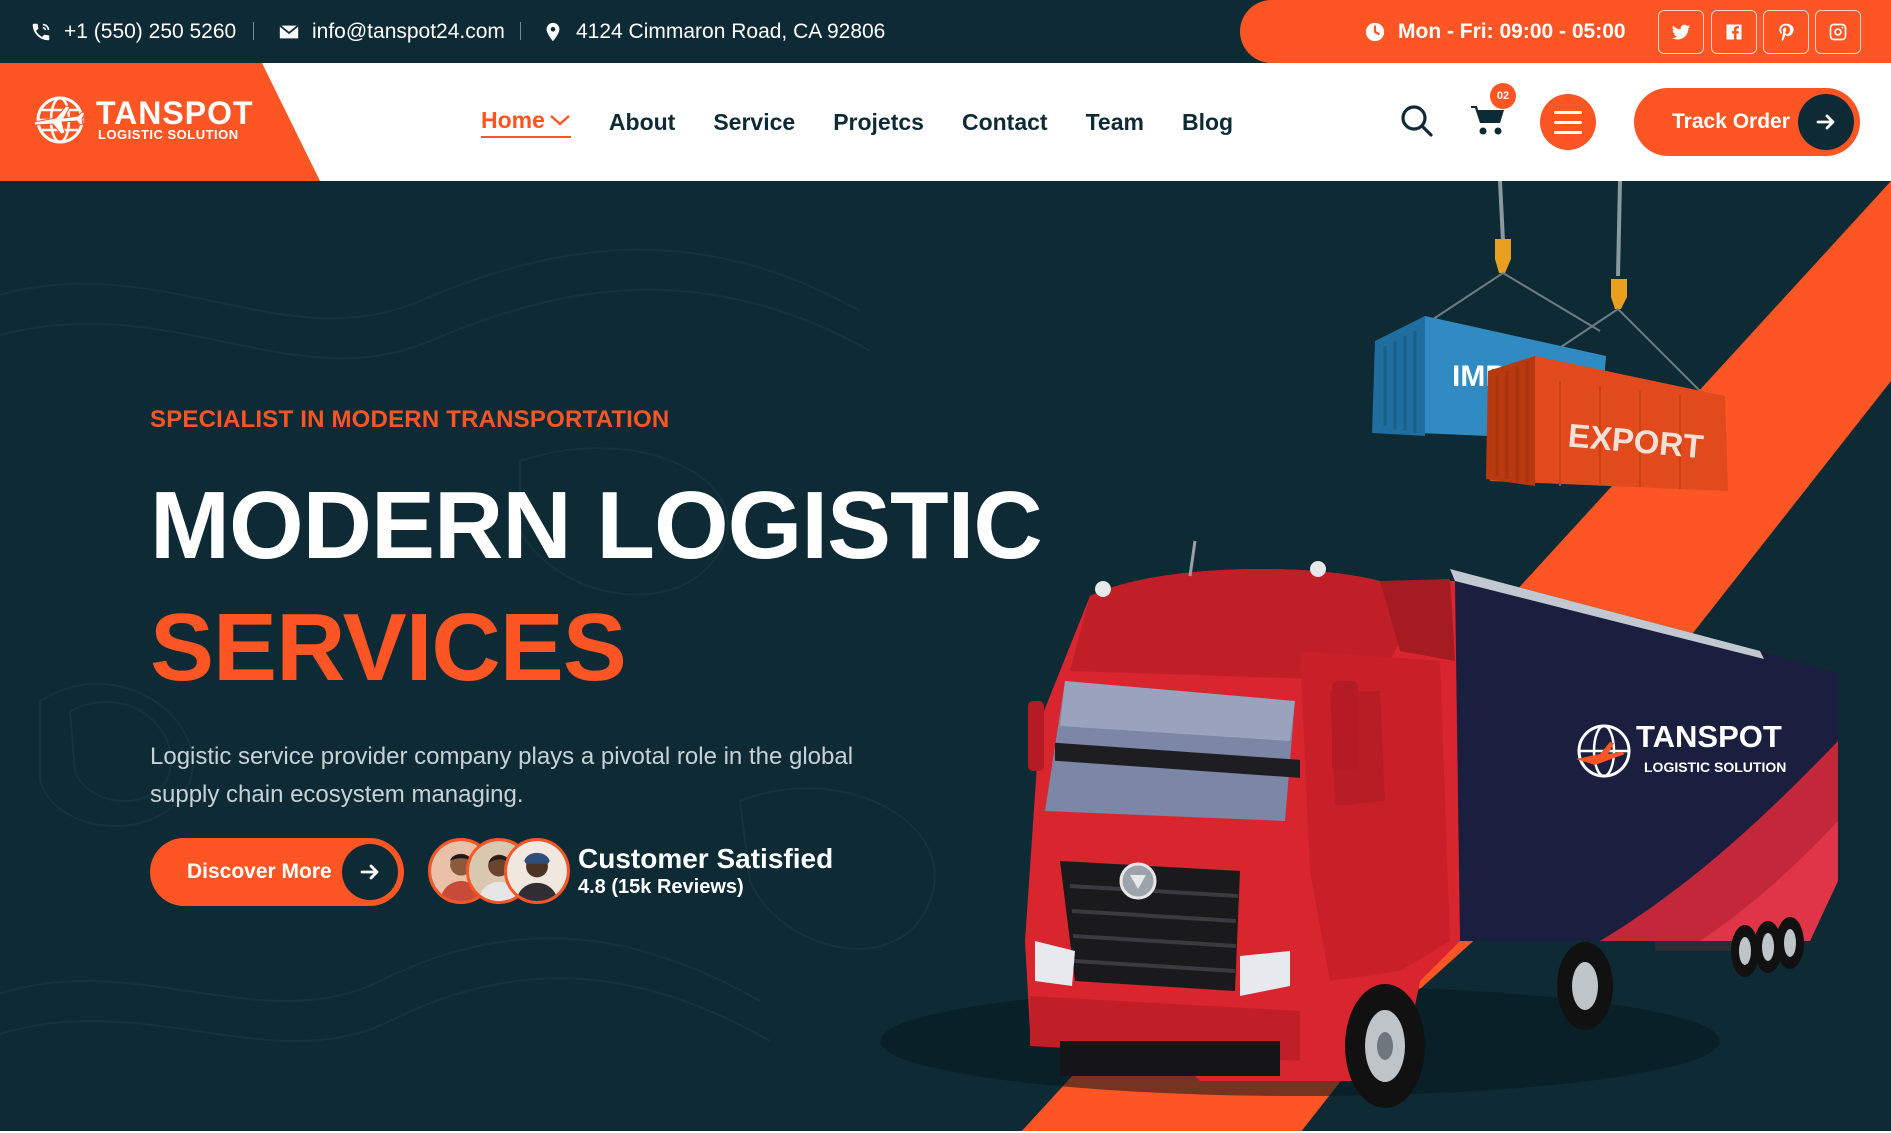 This screenshot has width=1891, height=1133. What do you see at coordinates (1731, 121) in the screenshot?
I see `track-order-label: Track Order` at bounding box center [1731, 121].